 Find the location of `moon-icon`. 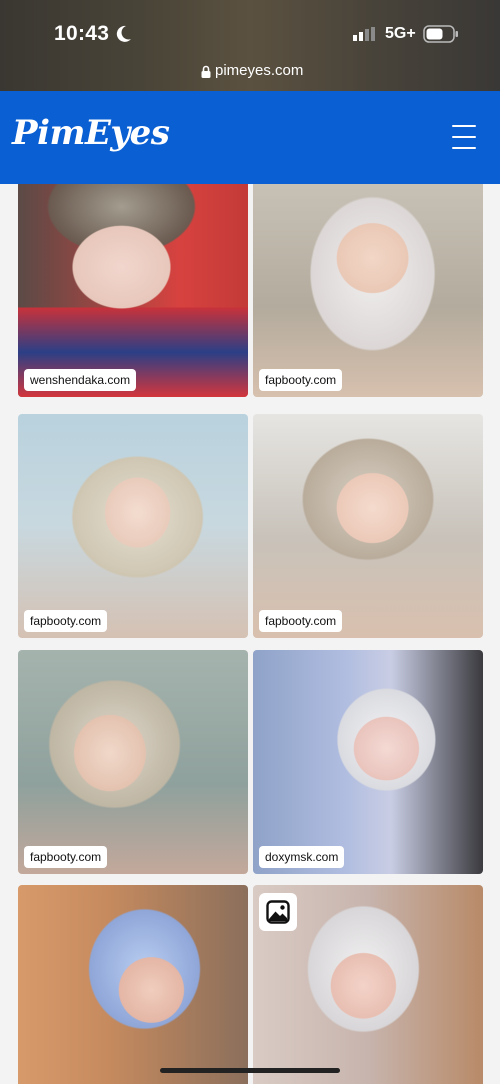

moon-icon is located at coordinates (123, 33).